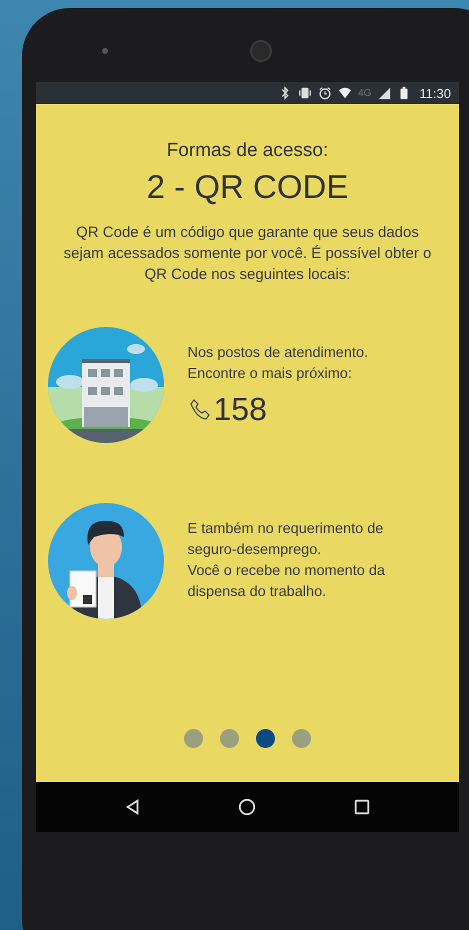 The image size is (469, 930). Describe the element at coordinates (247, 254) in the screenshot. I see `intro-text: QR Code é um código que garante que seus dados sejam acessados somente por você. É possível obter o QR Code nos seguintes locais:` at that location.